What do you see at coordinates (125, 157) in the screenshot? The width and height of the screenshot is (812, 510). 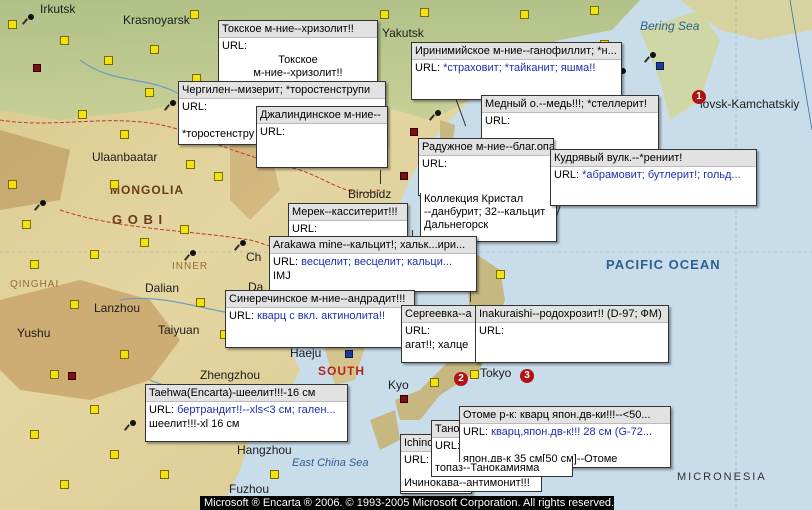 I see `place-ulaanbaatar: Ulaanbaatar` at bounding box center [125, 157].